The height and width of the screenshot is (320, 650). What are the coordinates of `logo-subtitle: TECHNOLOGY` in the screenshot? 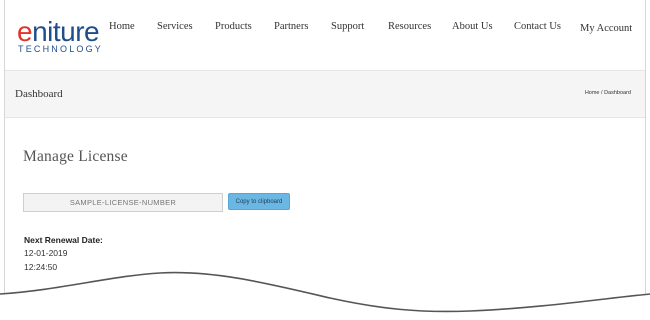 It's located at (61, 49).